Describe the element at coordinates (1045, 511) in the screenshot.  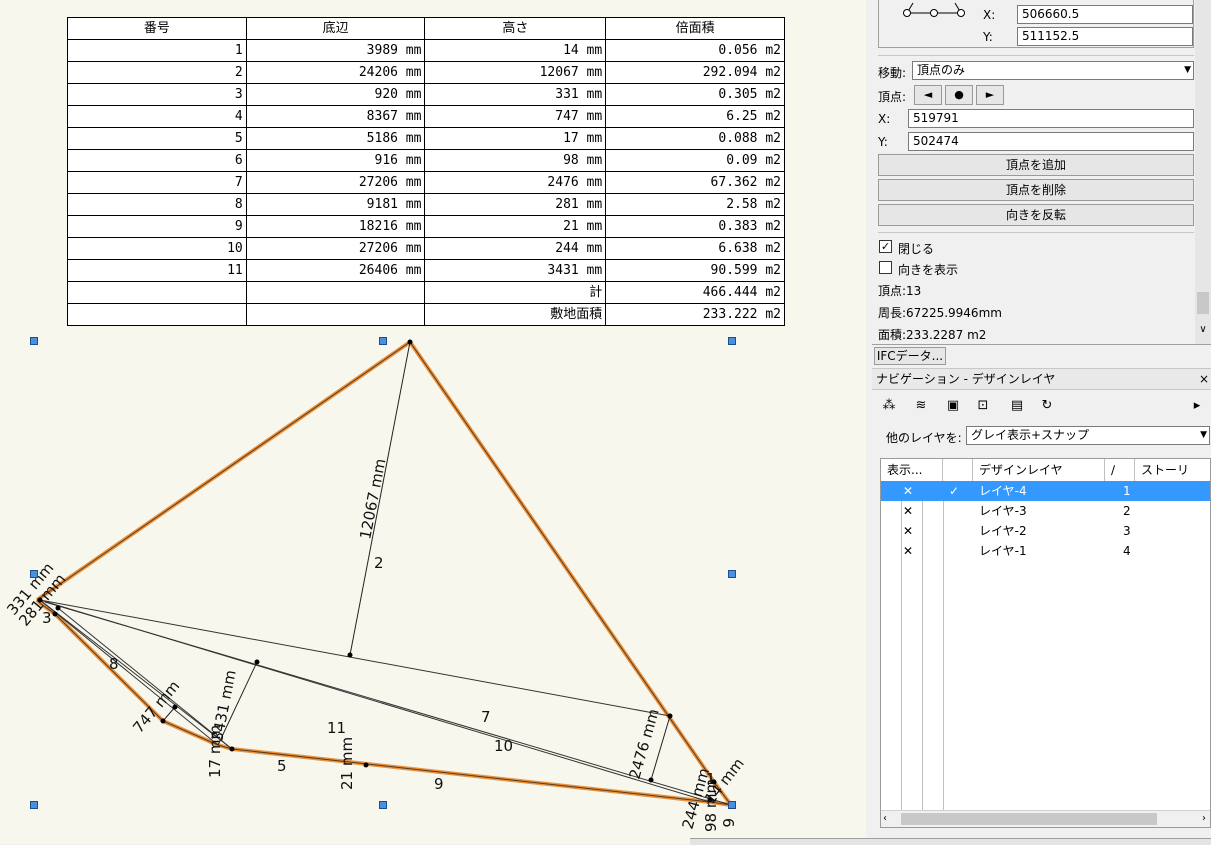
I see `layer-row: ✕ レイヤ-3 2` at that location.